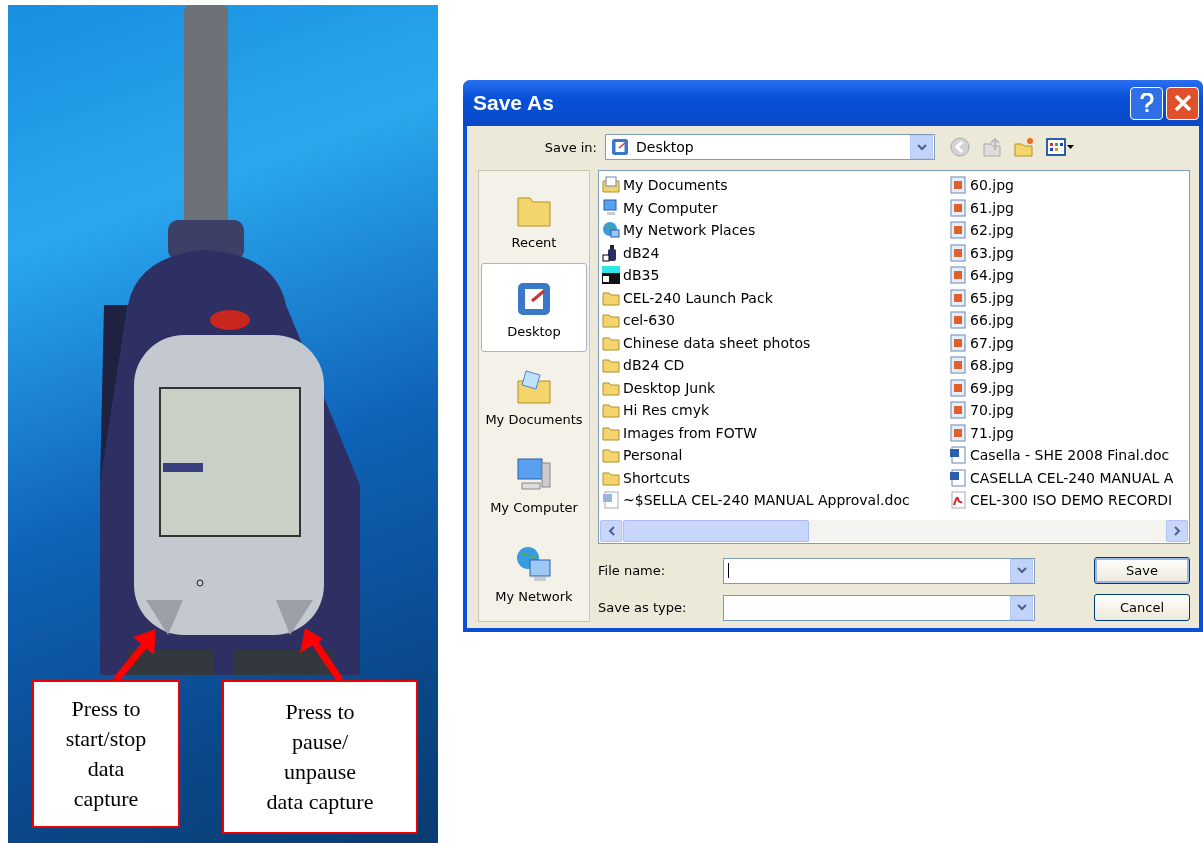 Image resolution: width=1203 pixels, height=843 pixels. Describe the element at coordinates (534, 484) in the screenshot. I see `place-button: My Computer` at that location.